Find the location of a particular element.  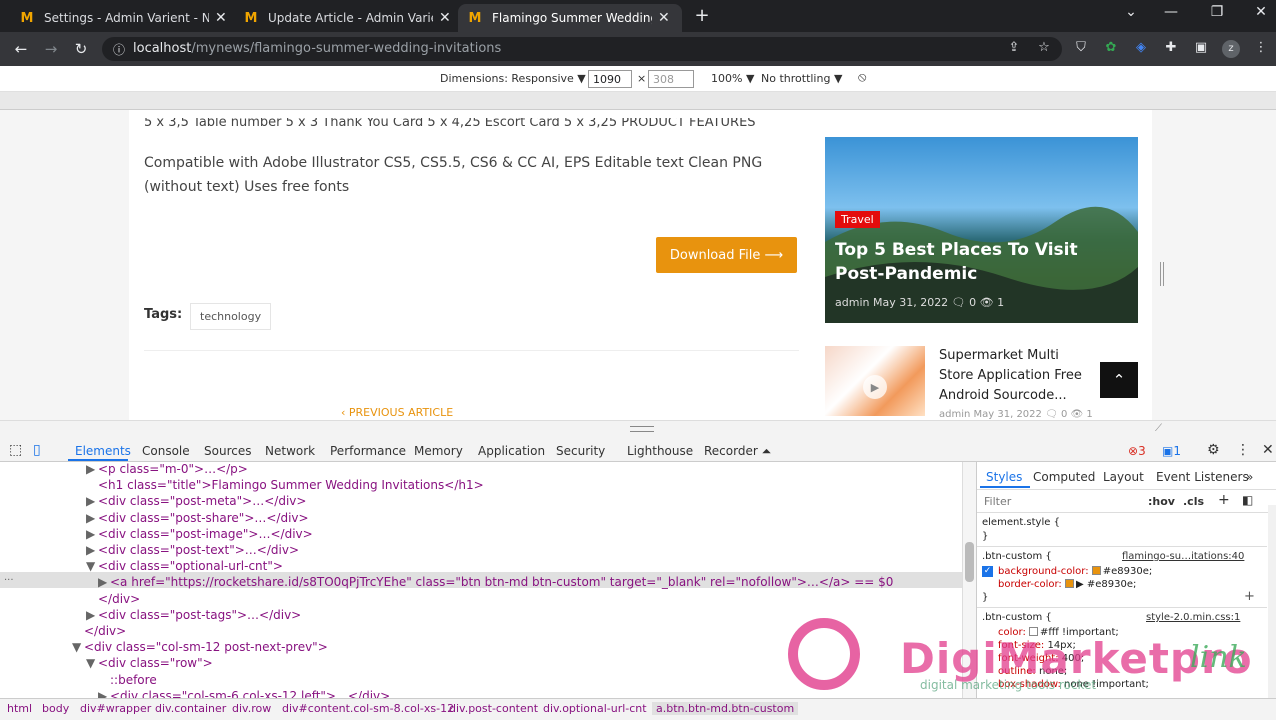

close-window-button: ✕ is located at coordinates (1261, 15).